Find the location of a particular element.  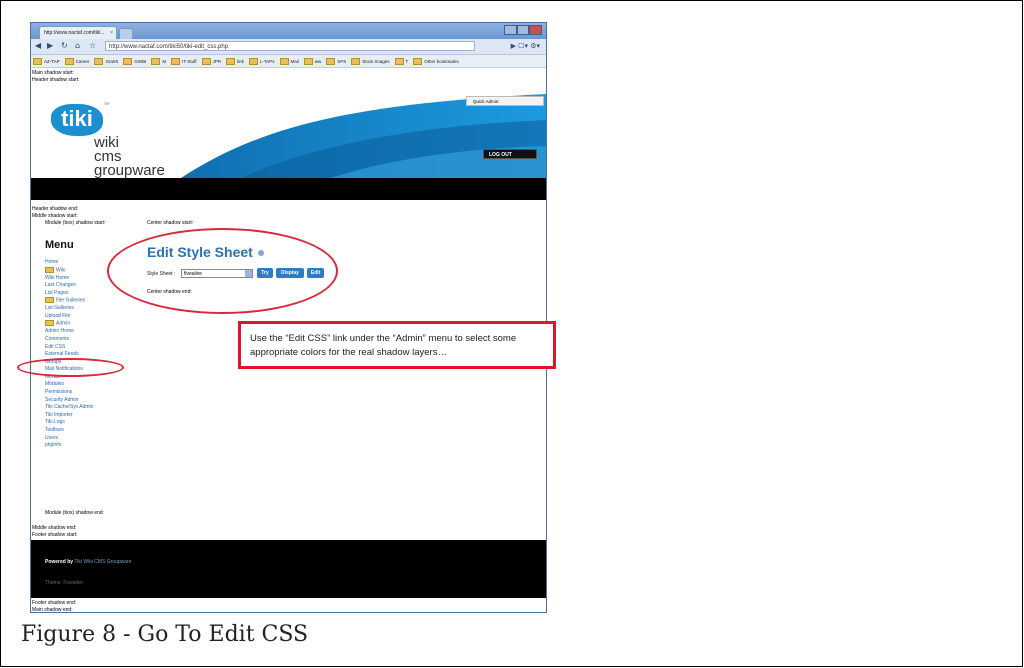

bookmark-item: Mail is located at coordinates (289, 61).